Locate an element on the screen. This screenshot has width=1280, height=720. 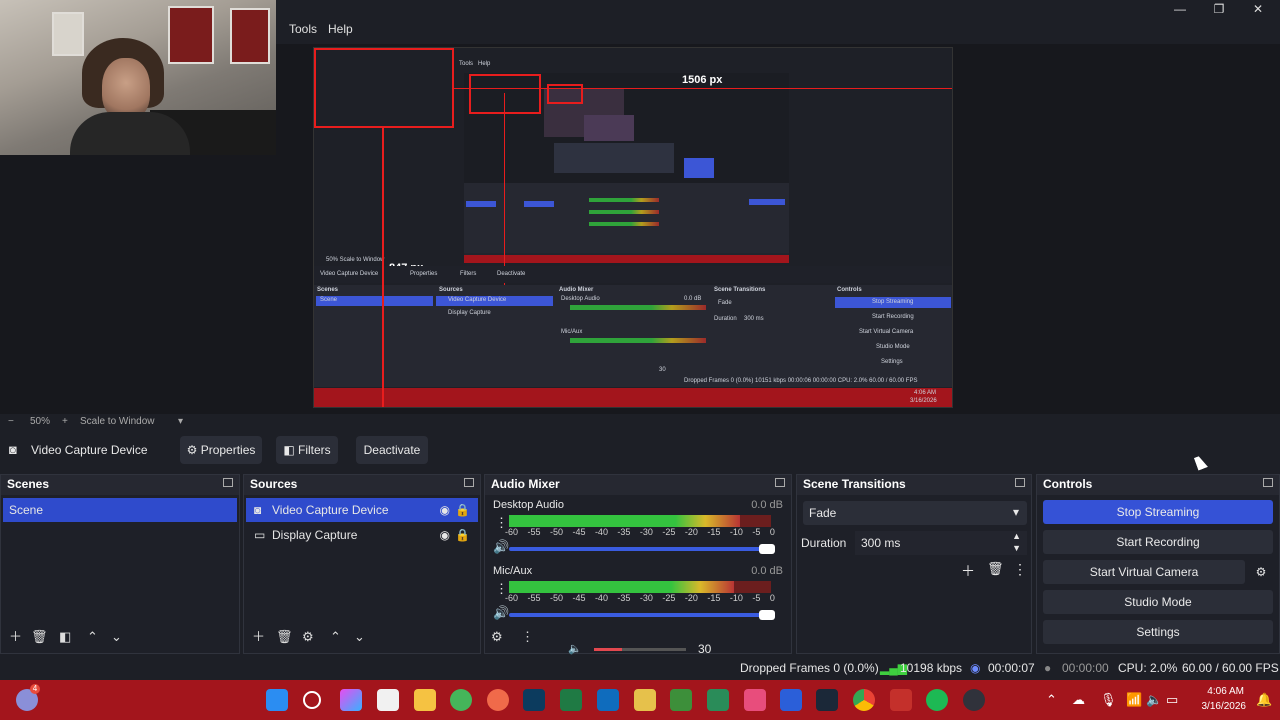
zoom-in-button: + is located at coordinates (65, 421).